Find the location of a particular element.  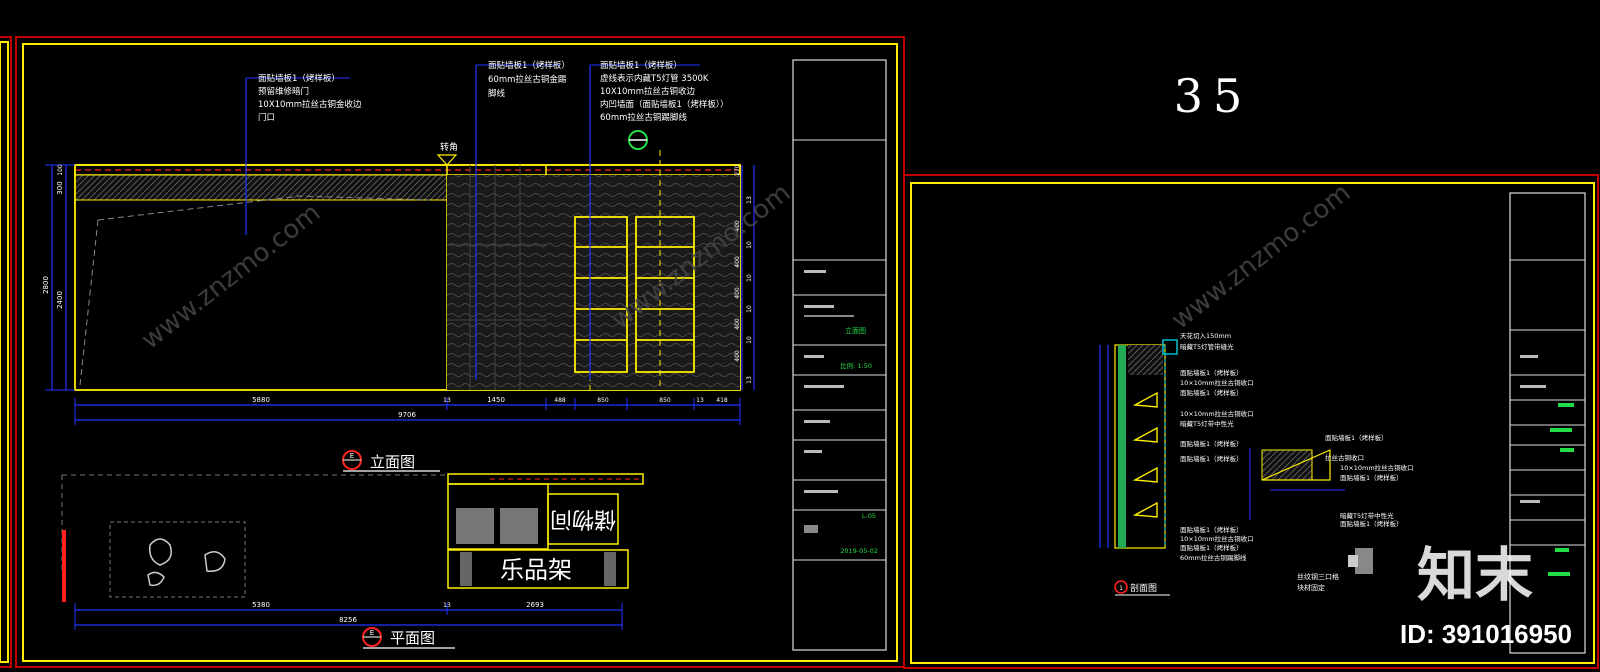

section-title: 剖面图 is located at coordinates (1143, 588).